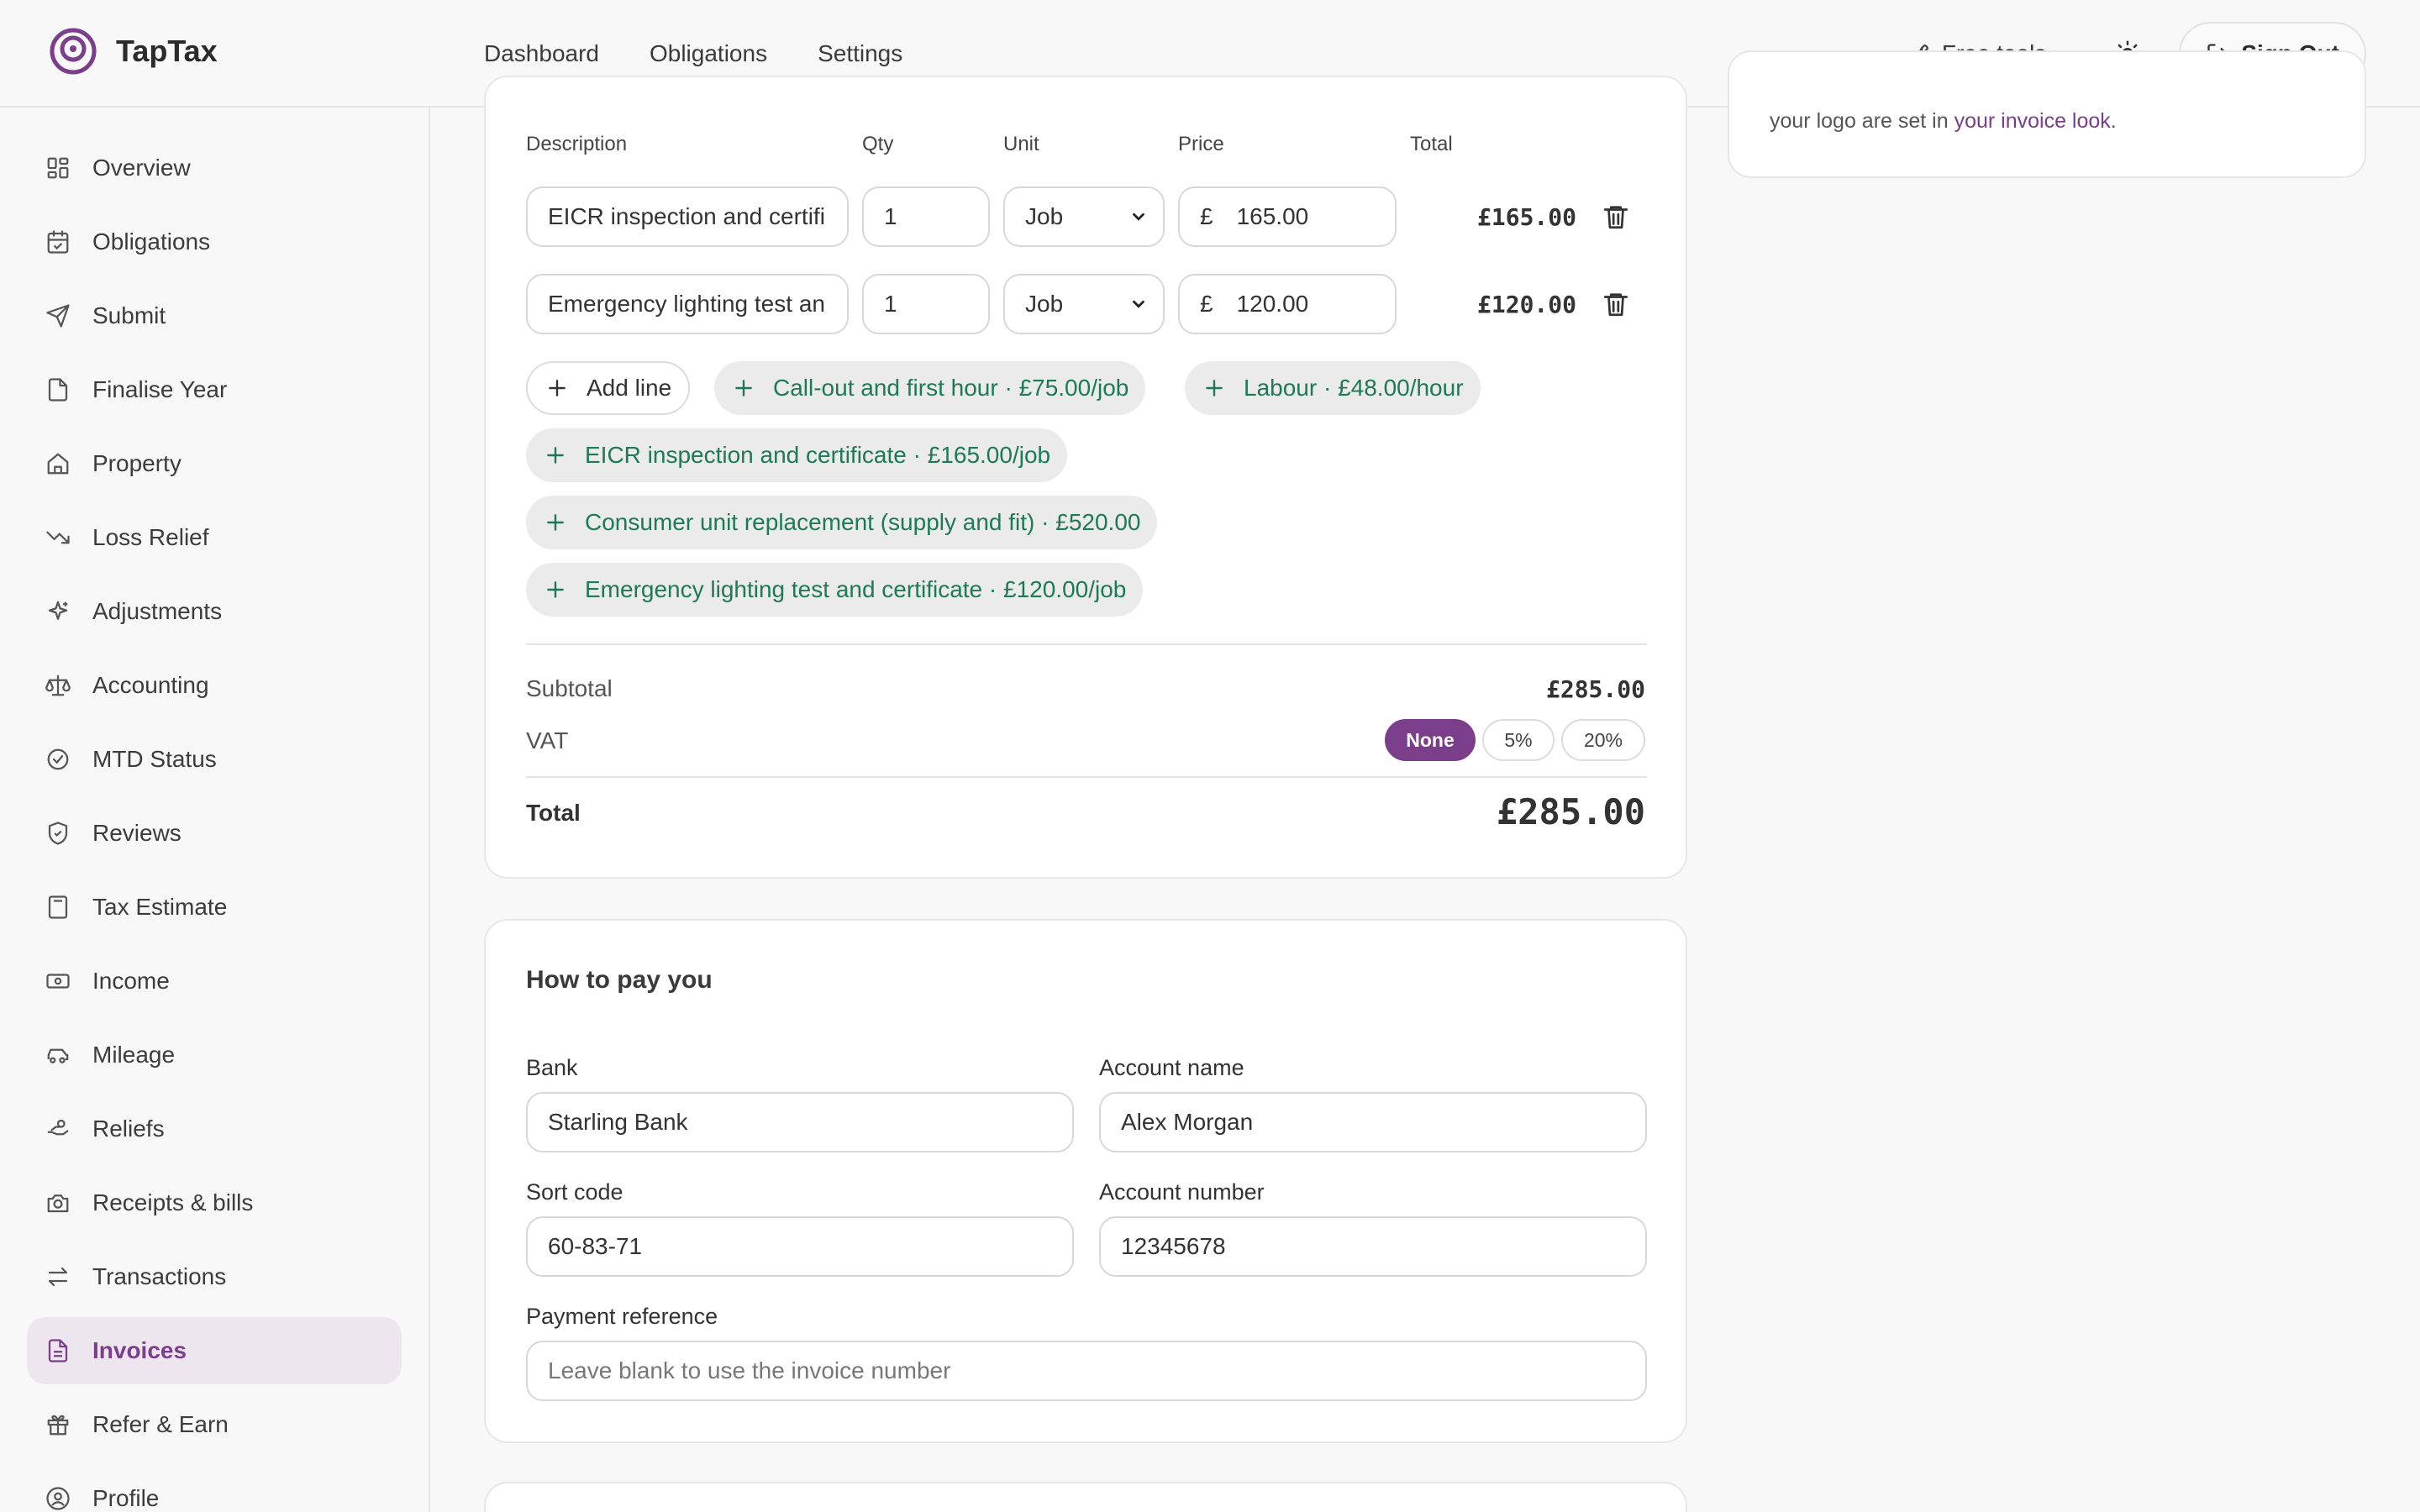 This screenshot has width=2420, height=1512. I want to click on sidebar-item-receipts-bills: Receipts & bills, so click(214, 1202).